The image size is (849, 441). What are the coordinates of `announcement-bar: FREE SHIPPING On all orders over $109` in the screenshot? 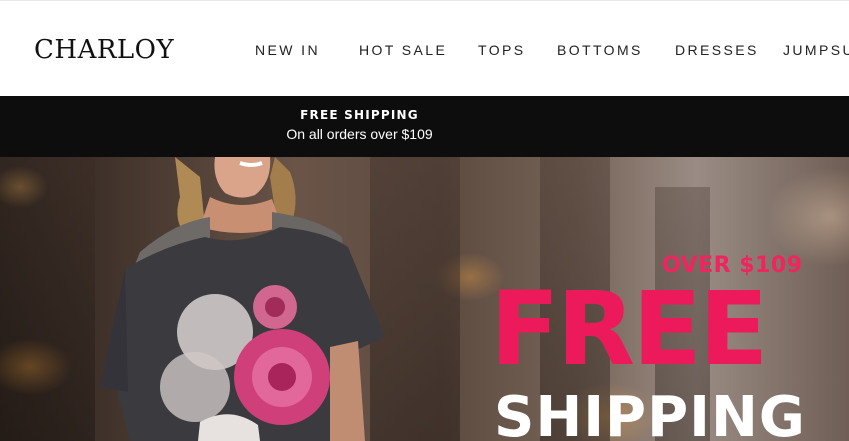 It's located at (424, 126).